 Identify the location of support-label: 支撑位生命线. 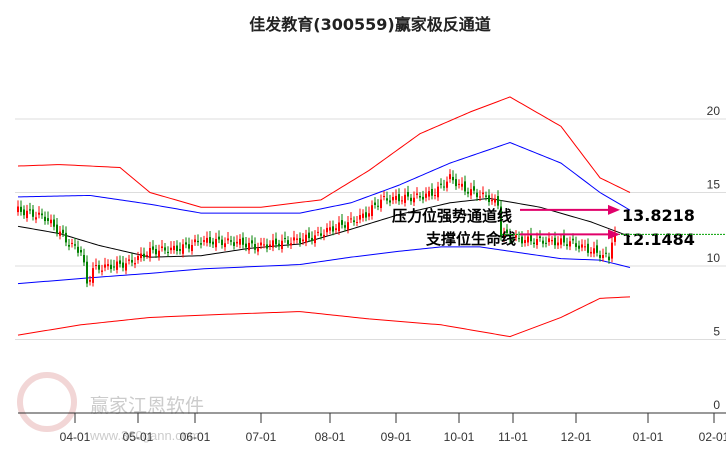
(470, 239).